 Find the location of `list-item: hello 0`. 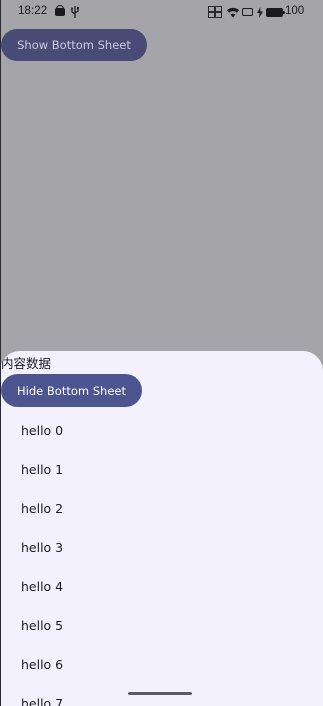

list-item: hello 0 is located at coordinates (161, 430).